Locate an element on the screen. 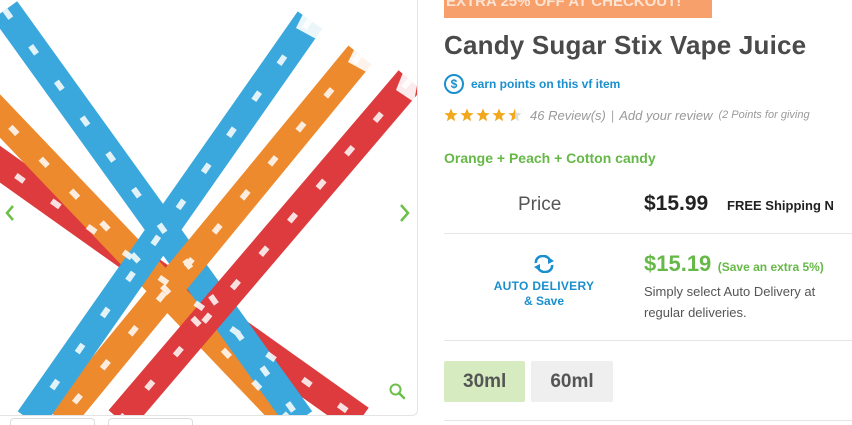 This screenshot has height=425, width=852. gallery-next-button is located at coordinates (404, 213).